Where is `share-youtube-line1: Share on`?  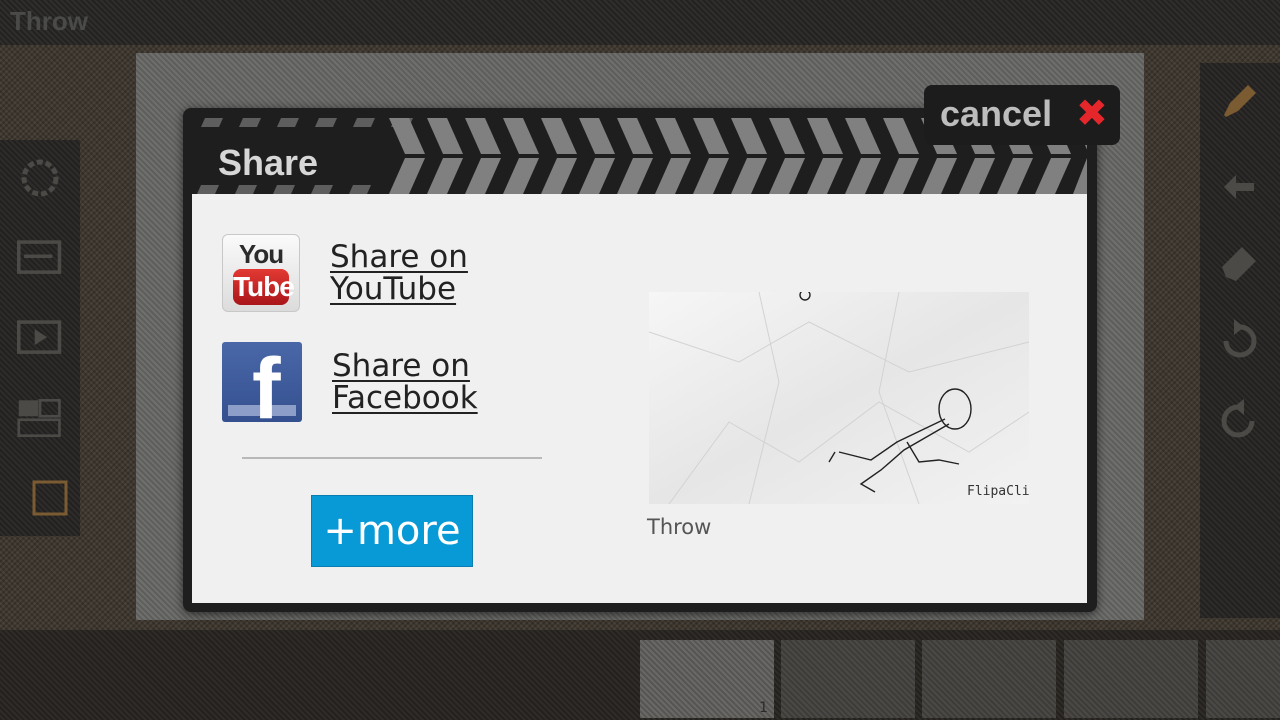
share-youtube-line1: Share on is located at coordinates (399, 257).